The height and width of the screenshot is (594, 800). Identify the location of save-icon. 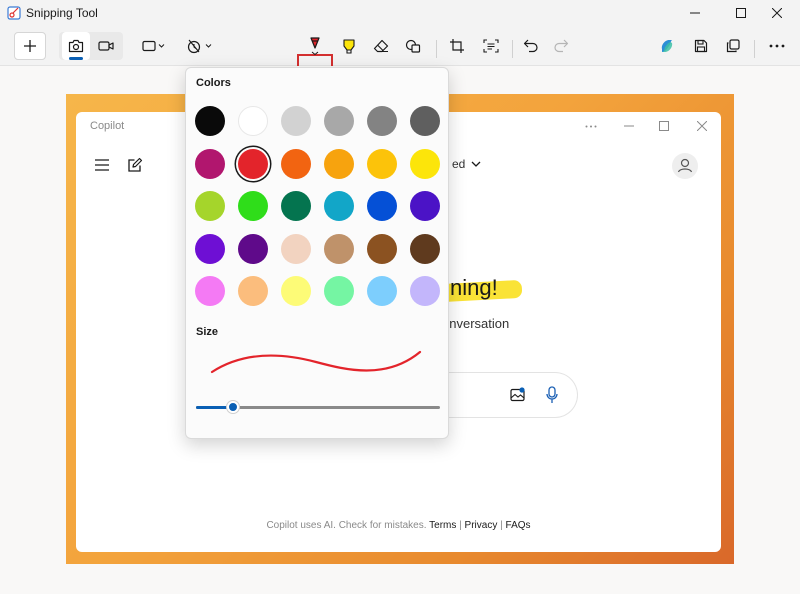
(701, 46).